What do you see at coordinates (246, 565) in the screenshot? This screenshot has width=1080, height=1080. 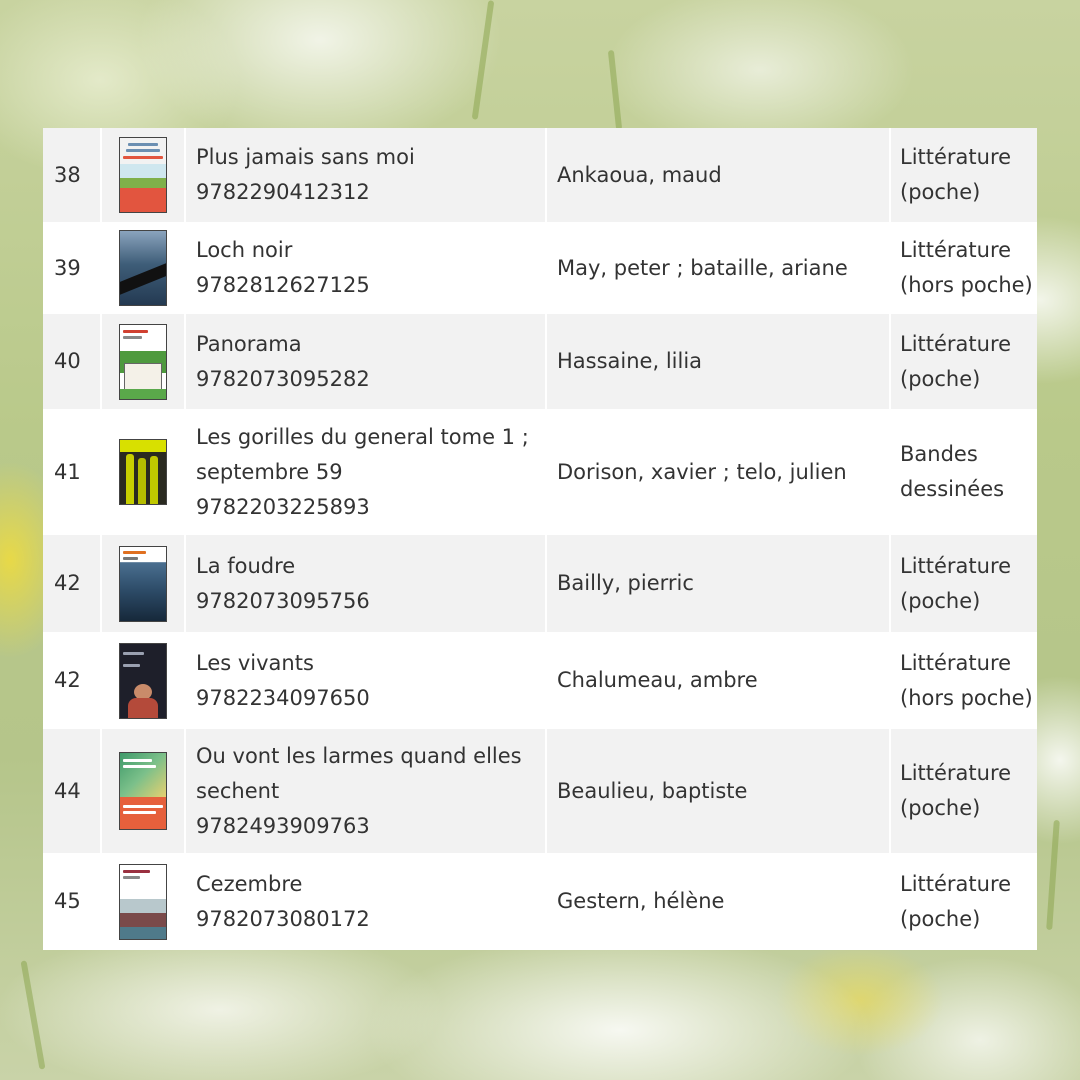 I see `book-title: La foudre` at bounding box center [246, 565].